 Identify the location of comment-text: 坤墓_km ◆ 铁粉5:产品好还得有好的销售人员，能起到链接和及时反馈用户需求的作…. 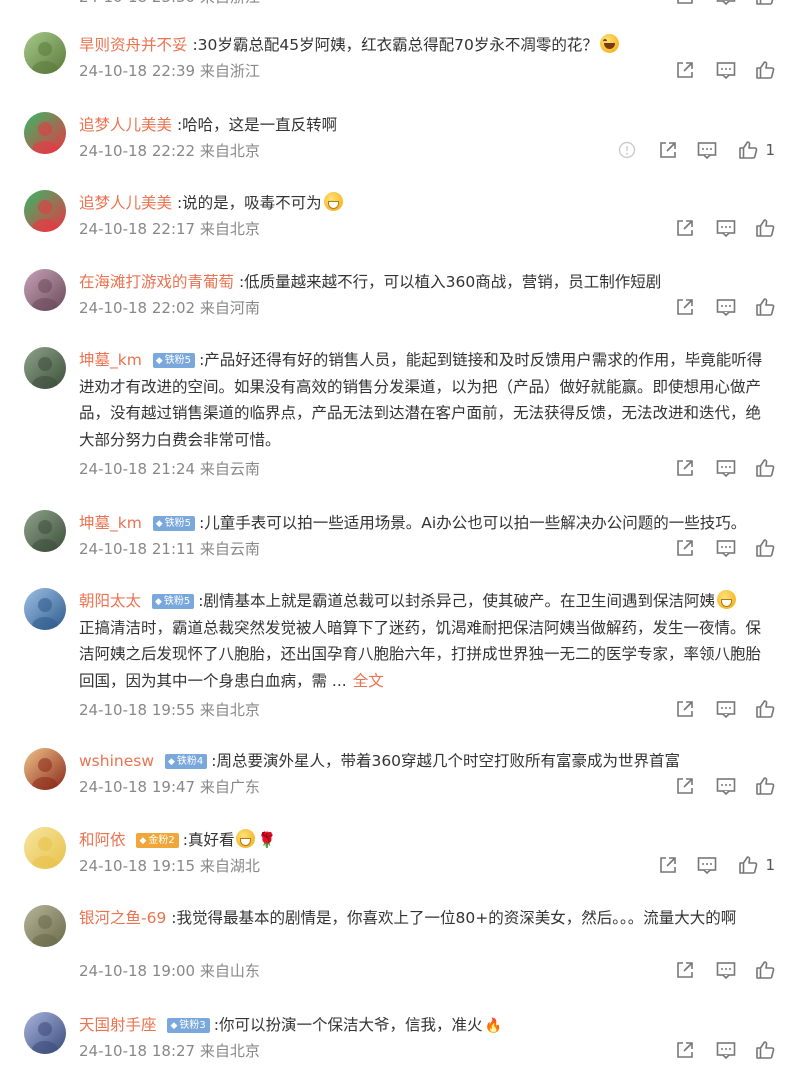
(426, 400).